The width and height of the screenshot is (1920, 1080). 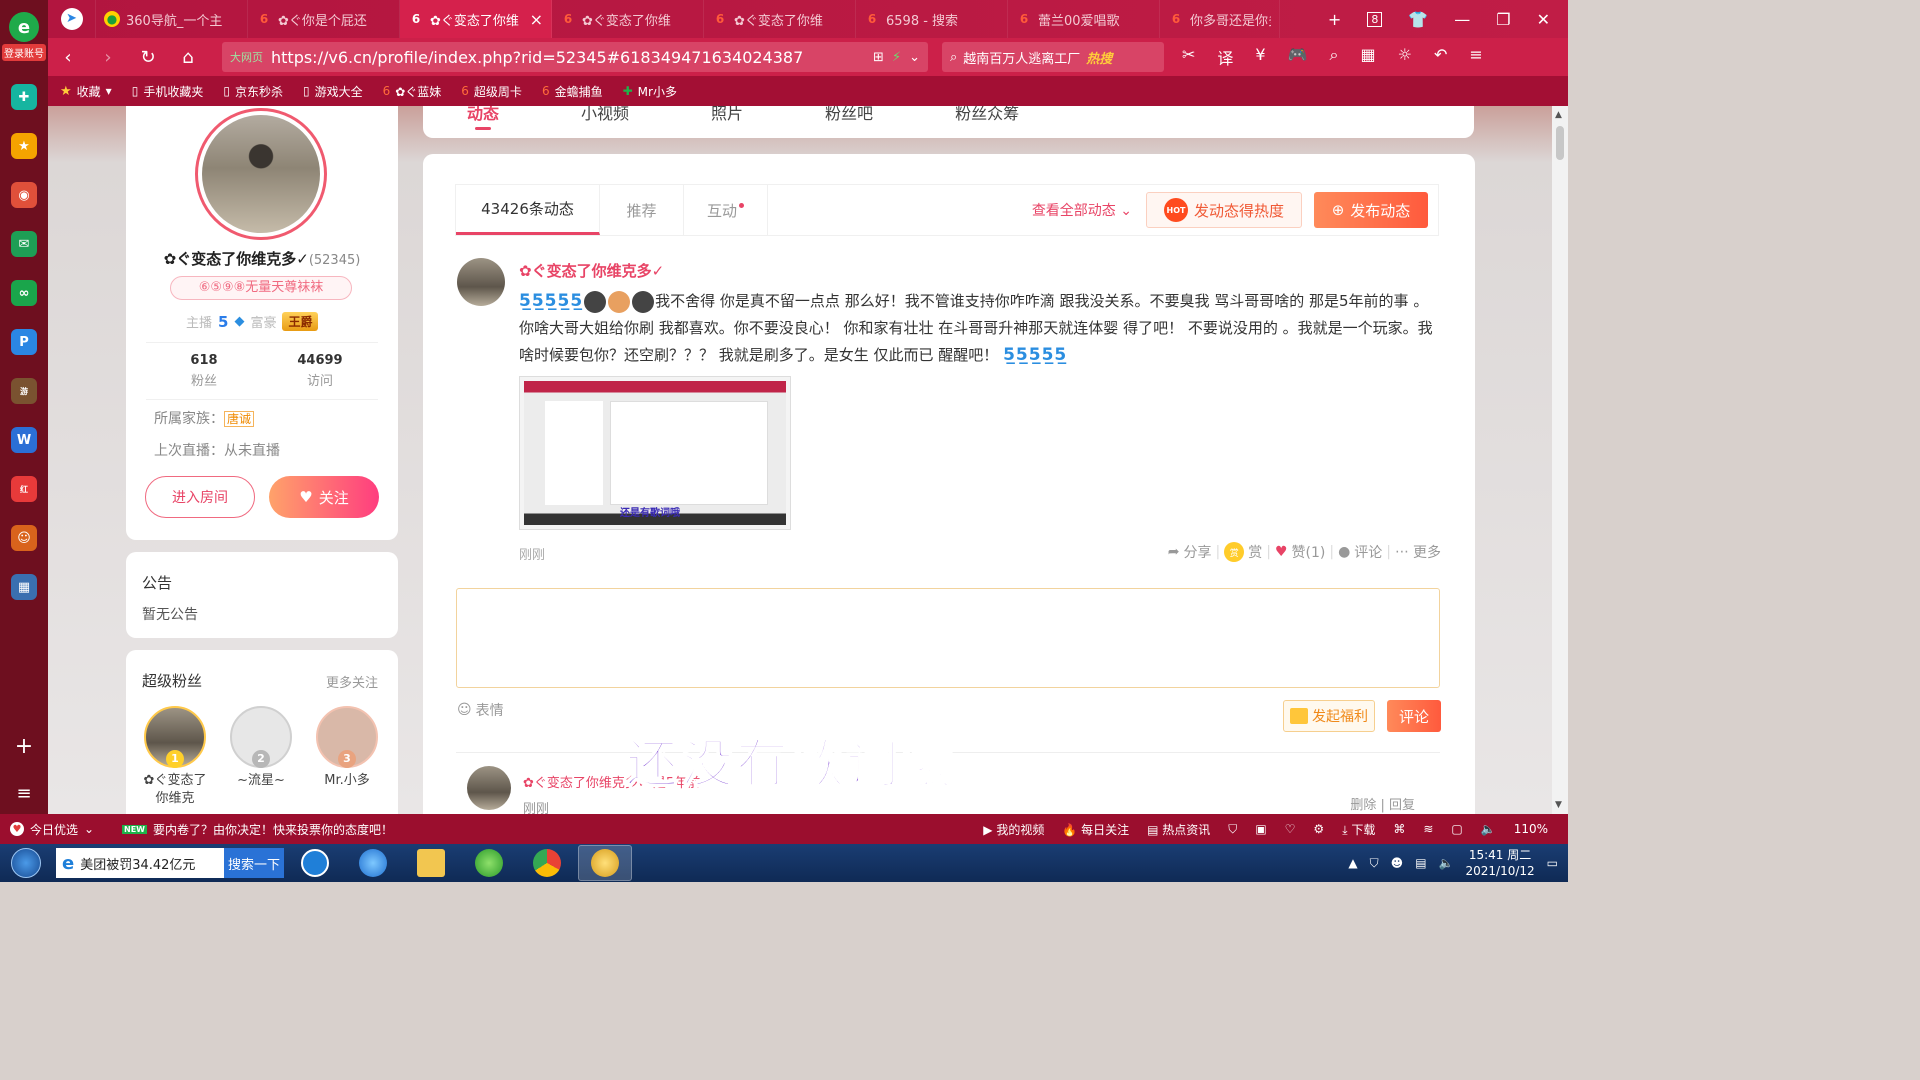 I want to click on volume-icon: 🔈, so click(x=1488, y=829).